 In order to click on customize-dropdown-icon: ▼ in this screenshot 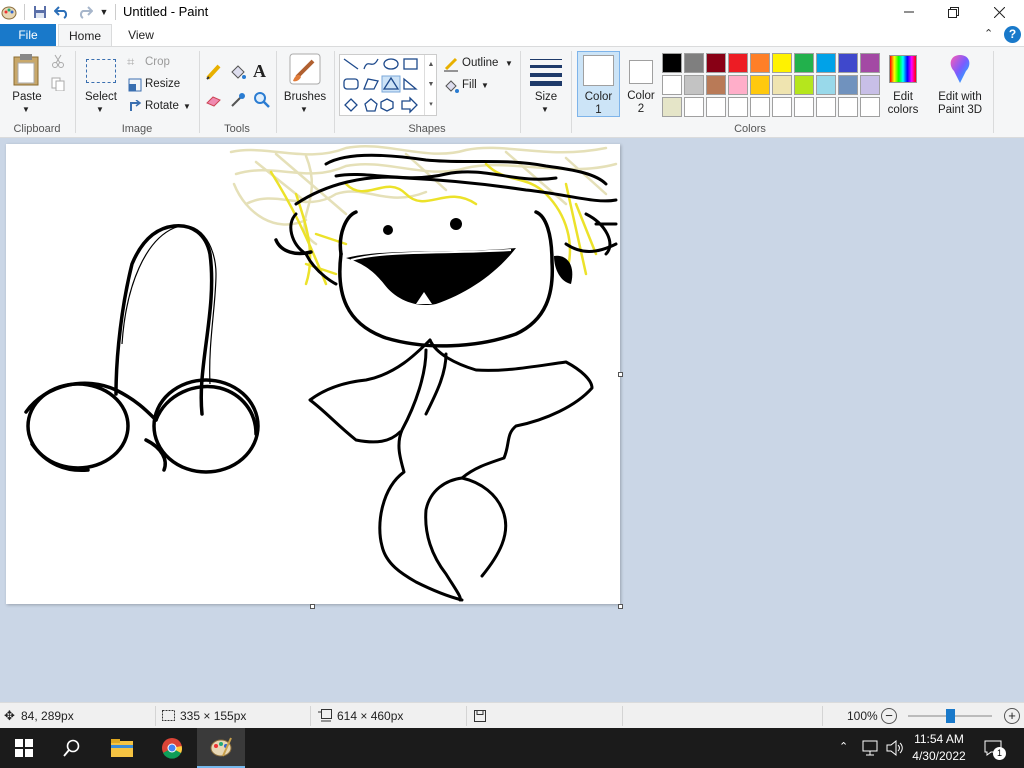, I will do `click(104, 12)`.